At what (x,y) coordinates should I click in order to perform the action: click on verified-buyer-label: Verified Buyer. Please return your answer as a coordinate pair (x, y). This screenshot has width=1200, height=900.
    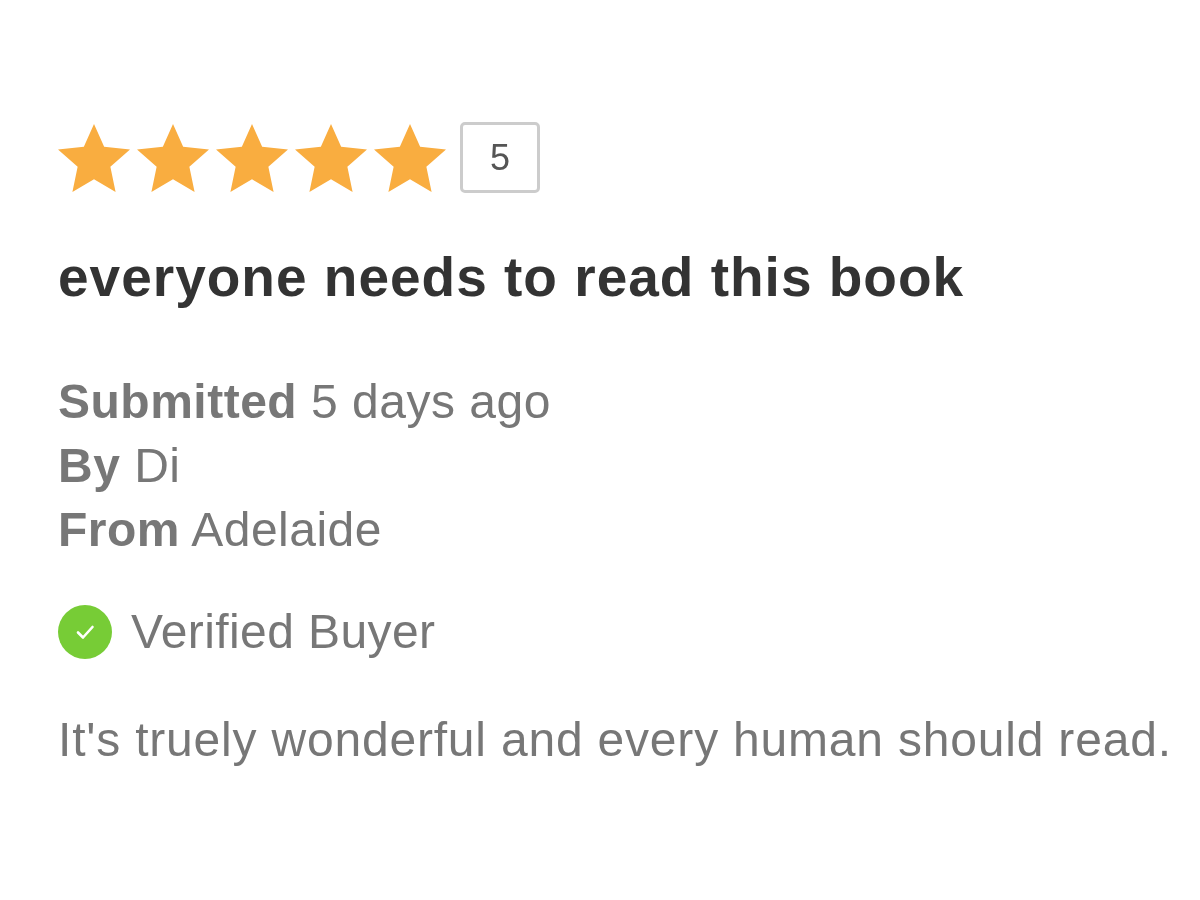
    Looking at the image, I should click on (283, 632).